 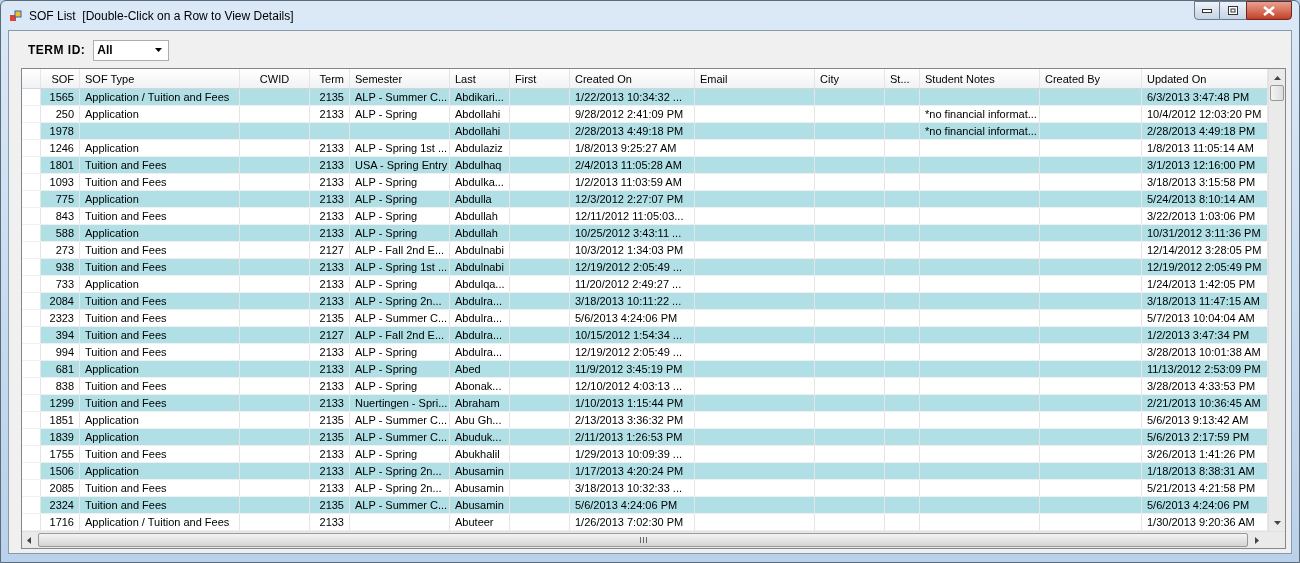 What do you see at coordinates (1276, 300) in the screenshot?
I see `vertical-scrollbar` at bounding box center [1276, 300].